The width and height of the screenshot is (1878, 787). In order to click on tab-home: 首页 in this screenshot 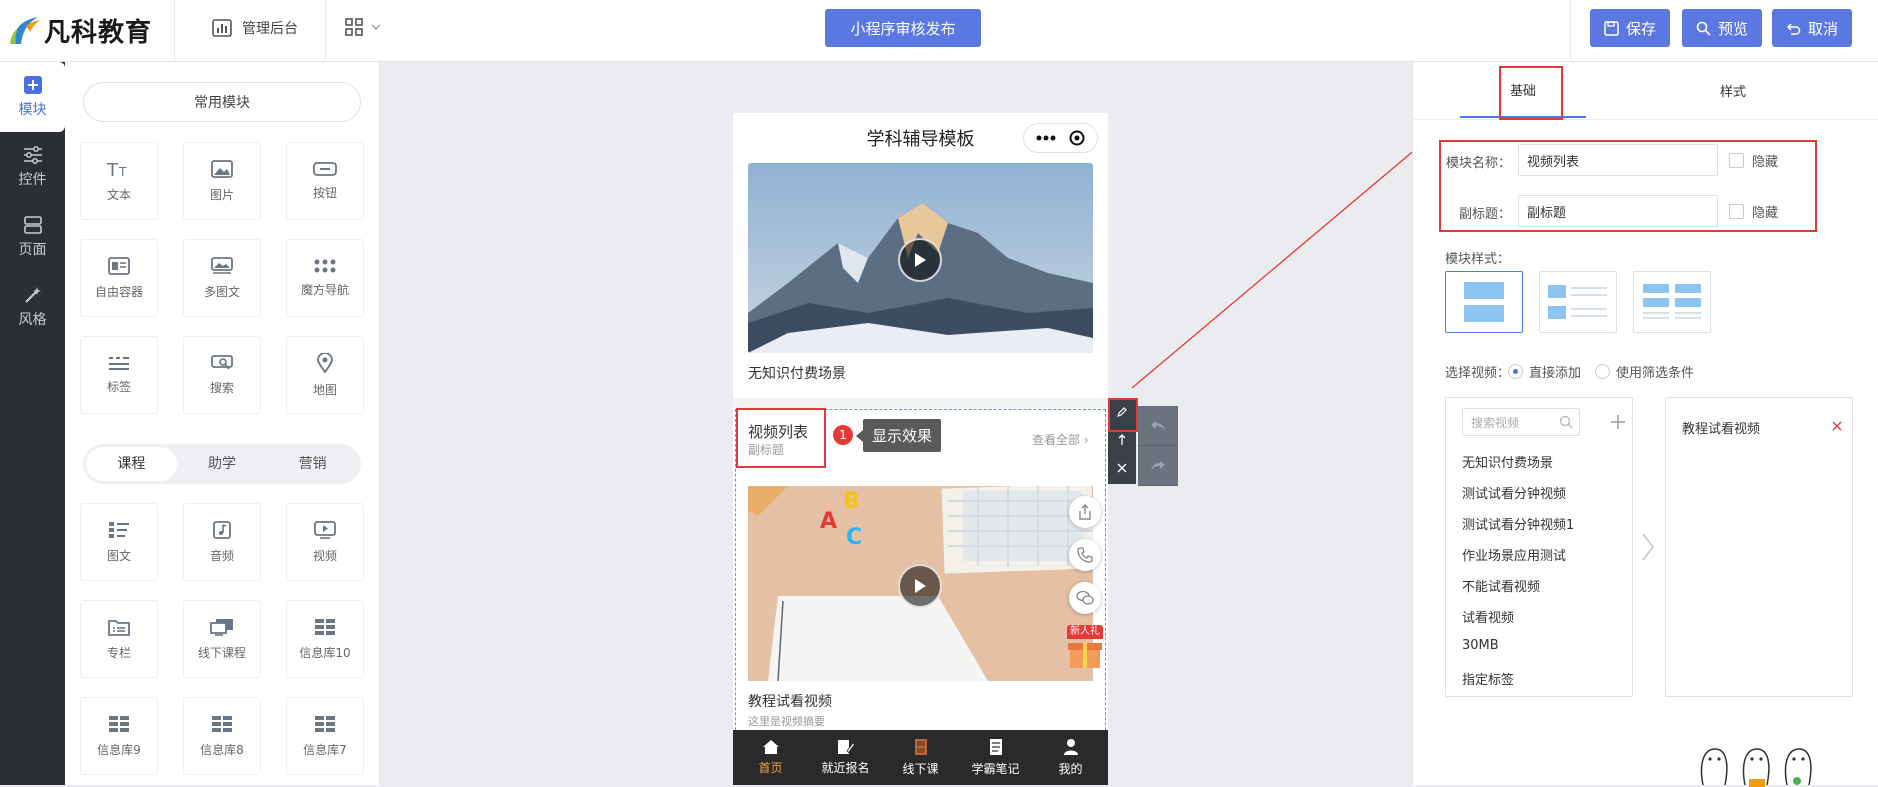, I will do `click(770, 757)`.